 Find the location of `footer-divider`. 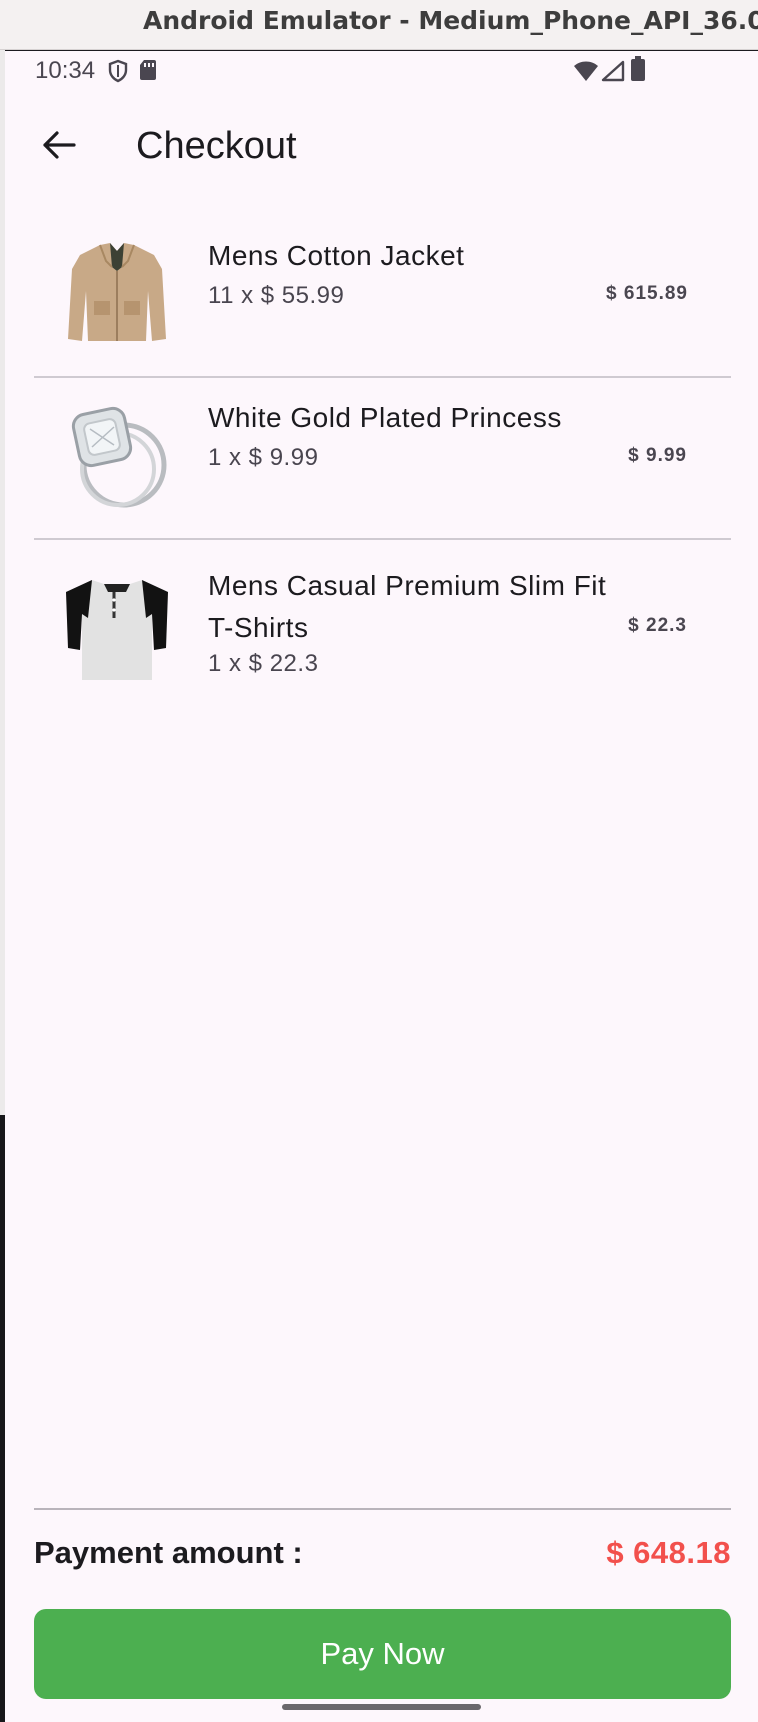

footer-divider is located at coordinates (382, 1509).